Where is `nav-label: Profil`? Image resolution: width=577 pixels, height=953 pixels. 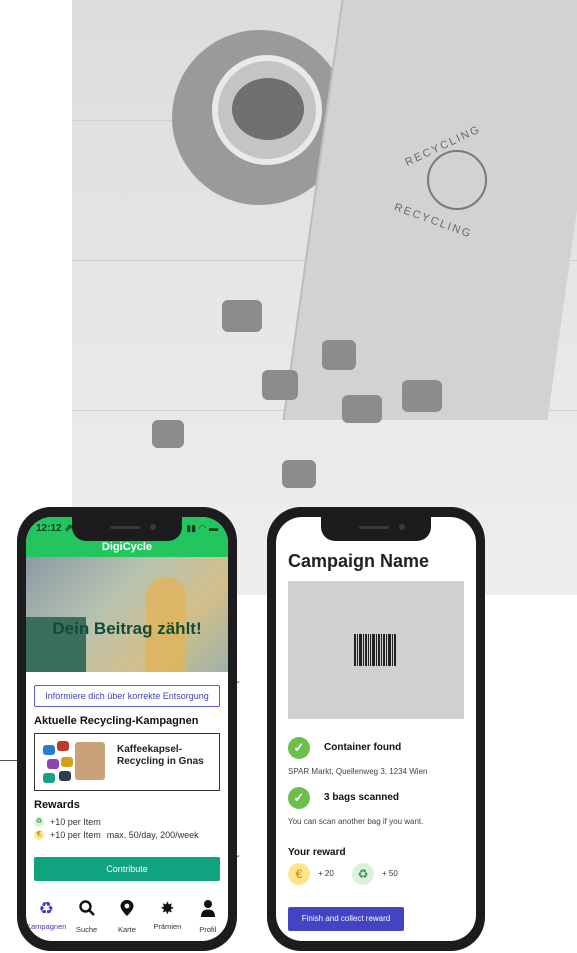
nav-label: Profil is located at coordinates (208, 929).